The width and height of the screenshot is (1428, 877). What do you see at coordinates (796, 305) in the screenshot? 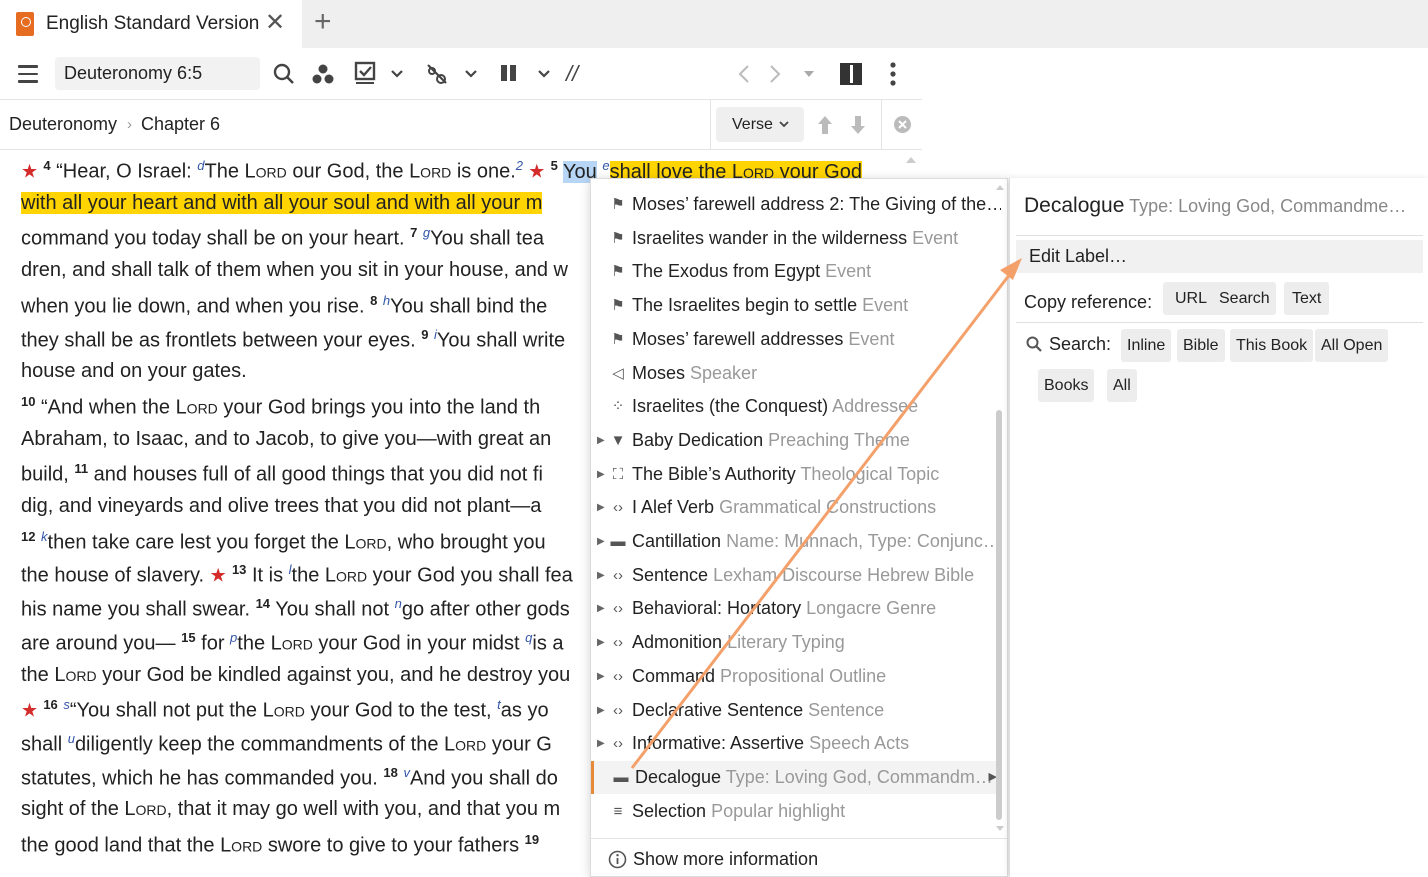
I see `menu-item: ⚑ The Israelites begin to settle Event` at bounding box center [796, 305].